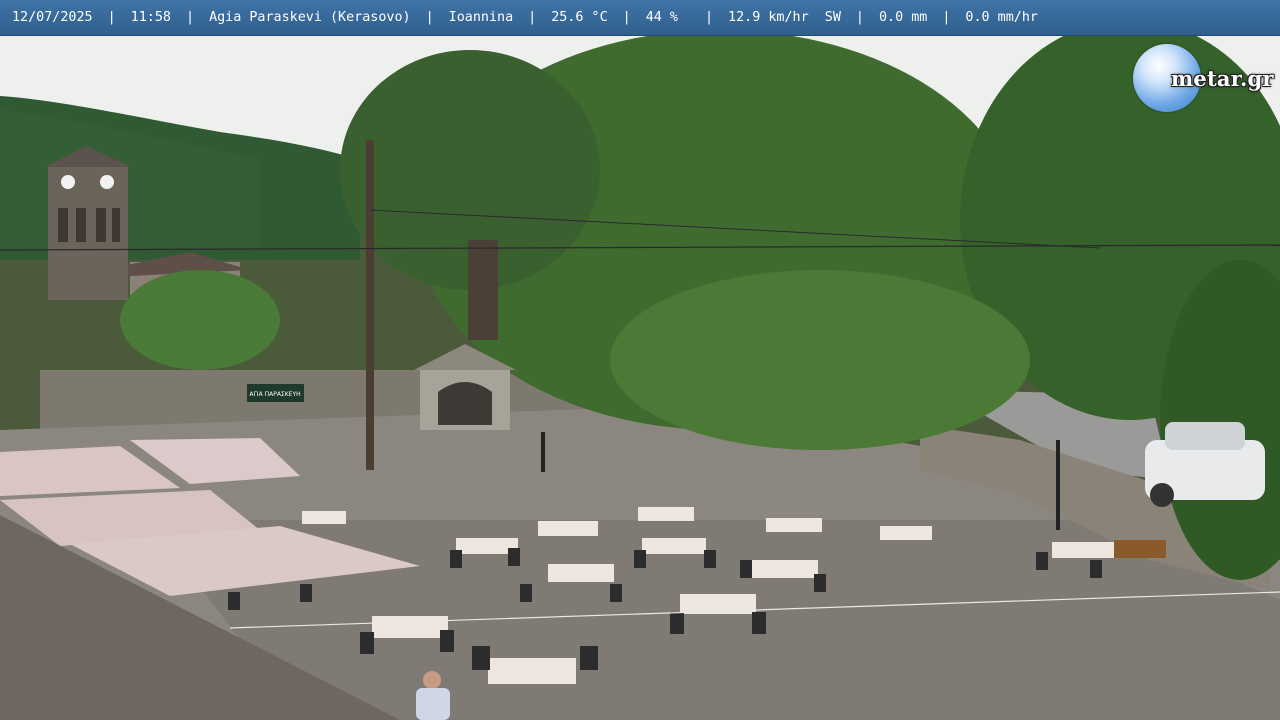 The image size is (1280, 720). I want to click on tree-left-small, so click(200, 320).